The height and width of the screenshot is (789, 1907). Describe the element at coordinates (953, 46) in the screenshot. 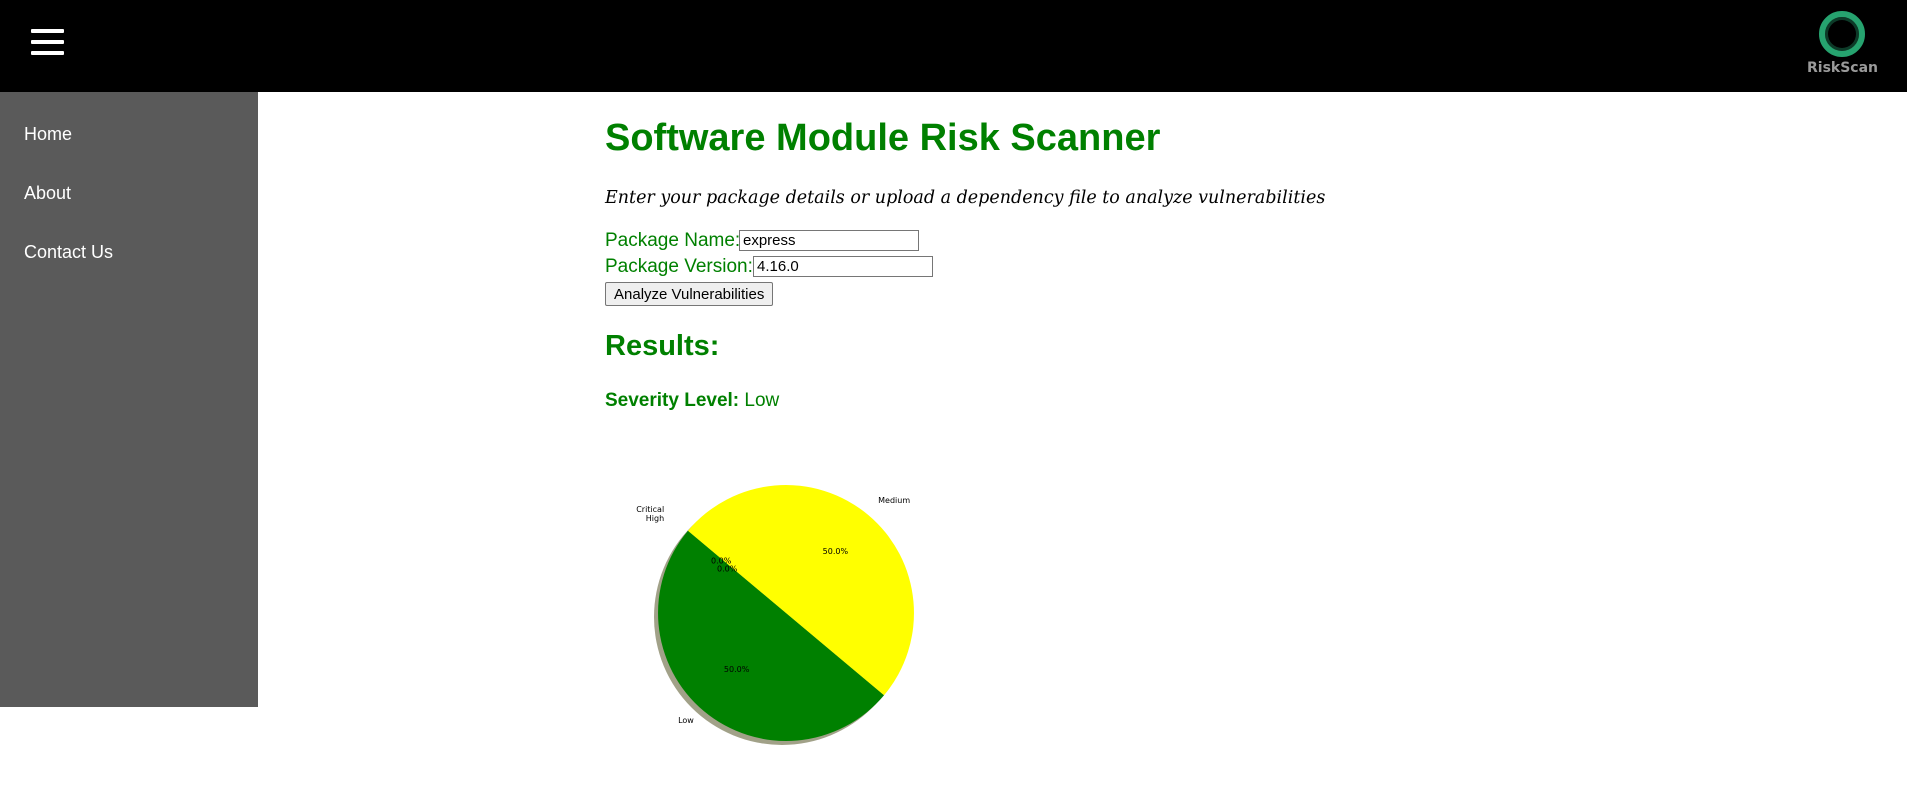

I see `top-bar: RiskScan` at that location.